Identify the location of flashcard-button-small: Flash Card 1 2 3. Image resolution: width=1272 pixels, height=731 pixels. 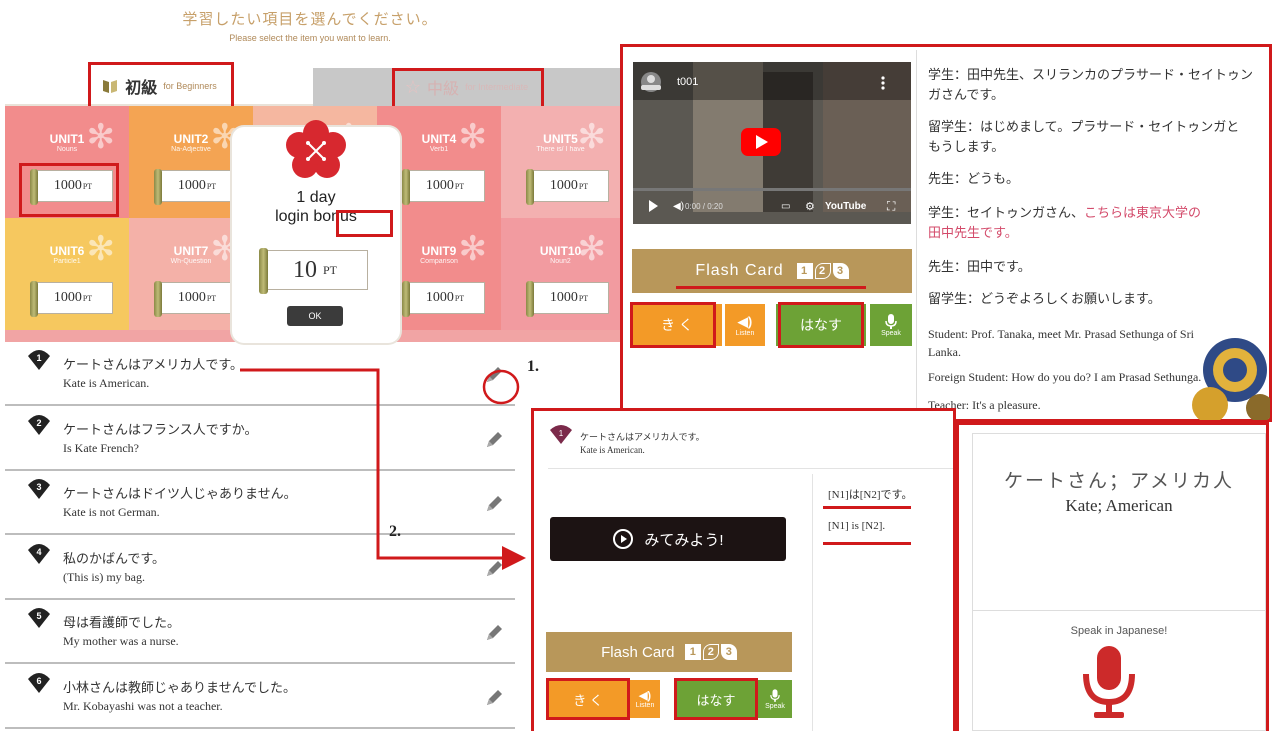
(669, 652).